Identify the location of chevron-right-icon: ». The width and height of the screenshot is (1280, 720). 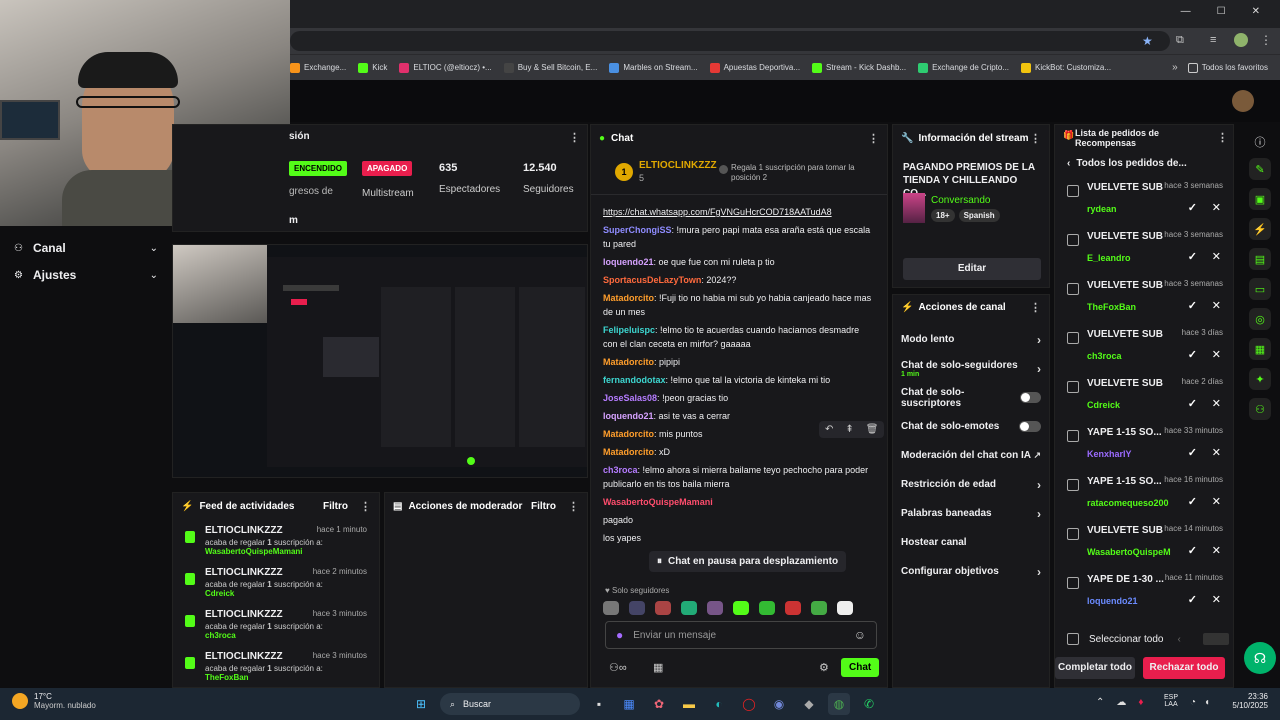
(1175, 67).